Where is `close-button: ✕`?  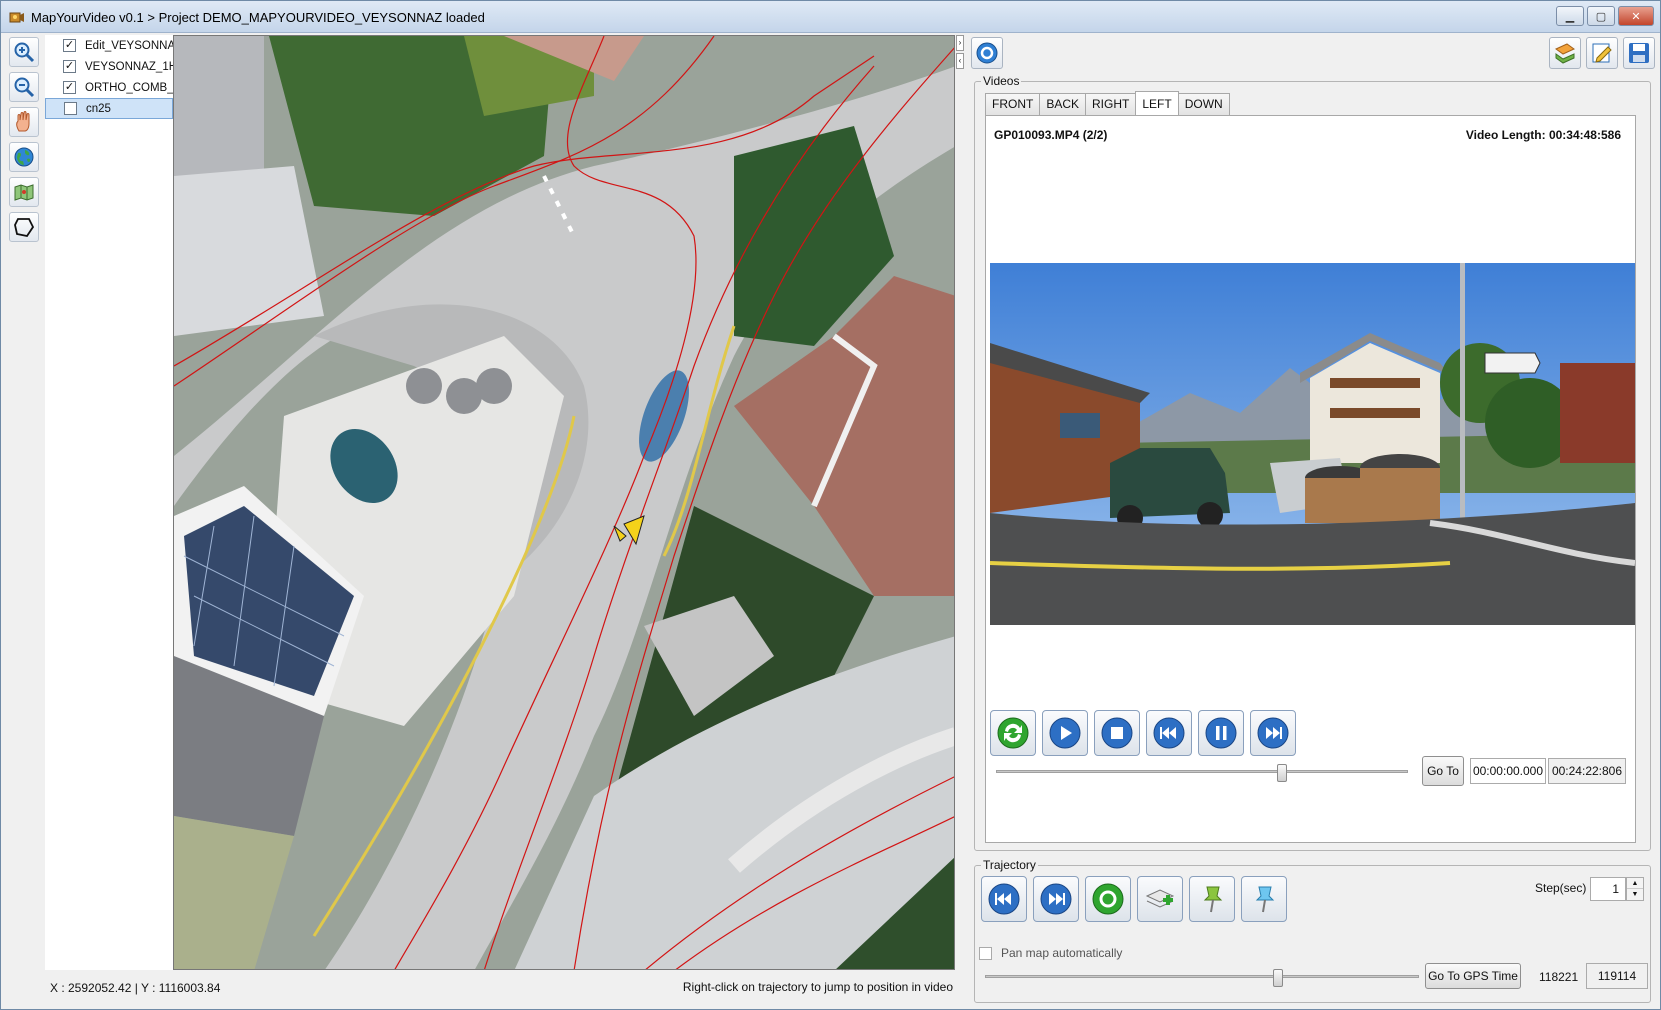
close-button: ✕ is located at coordinates (1636, 16).